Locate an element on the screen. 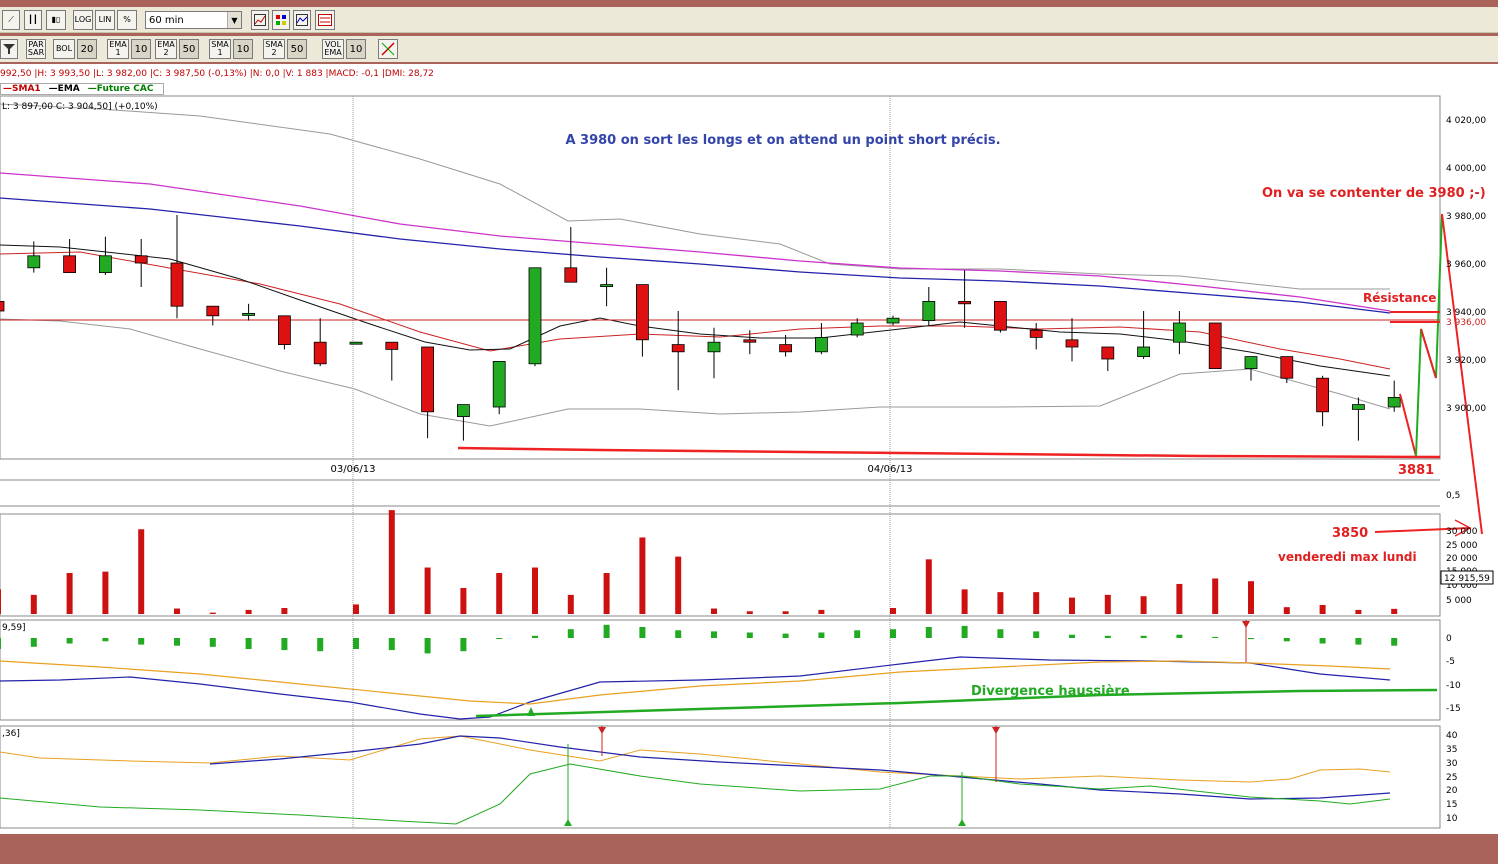  legend-item-future-cac: —Future CAC is located at coordinates (123, 89).